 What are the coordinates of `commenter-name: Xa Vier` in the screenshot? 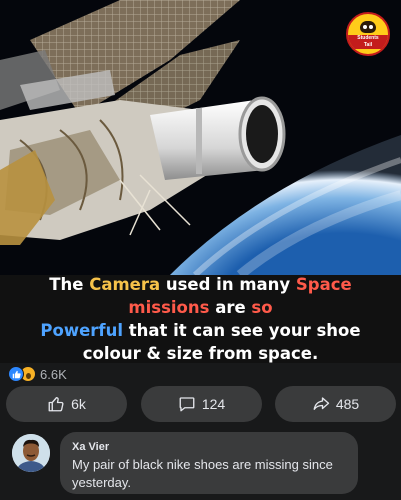 It's located at (209, 447).